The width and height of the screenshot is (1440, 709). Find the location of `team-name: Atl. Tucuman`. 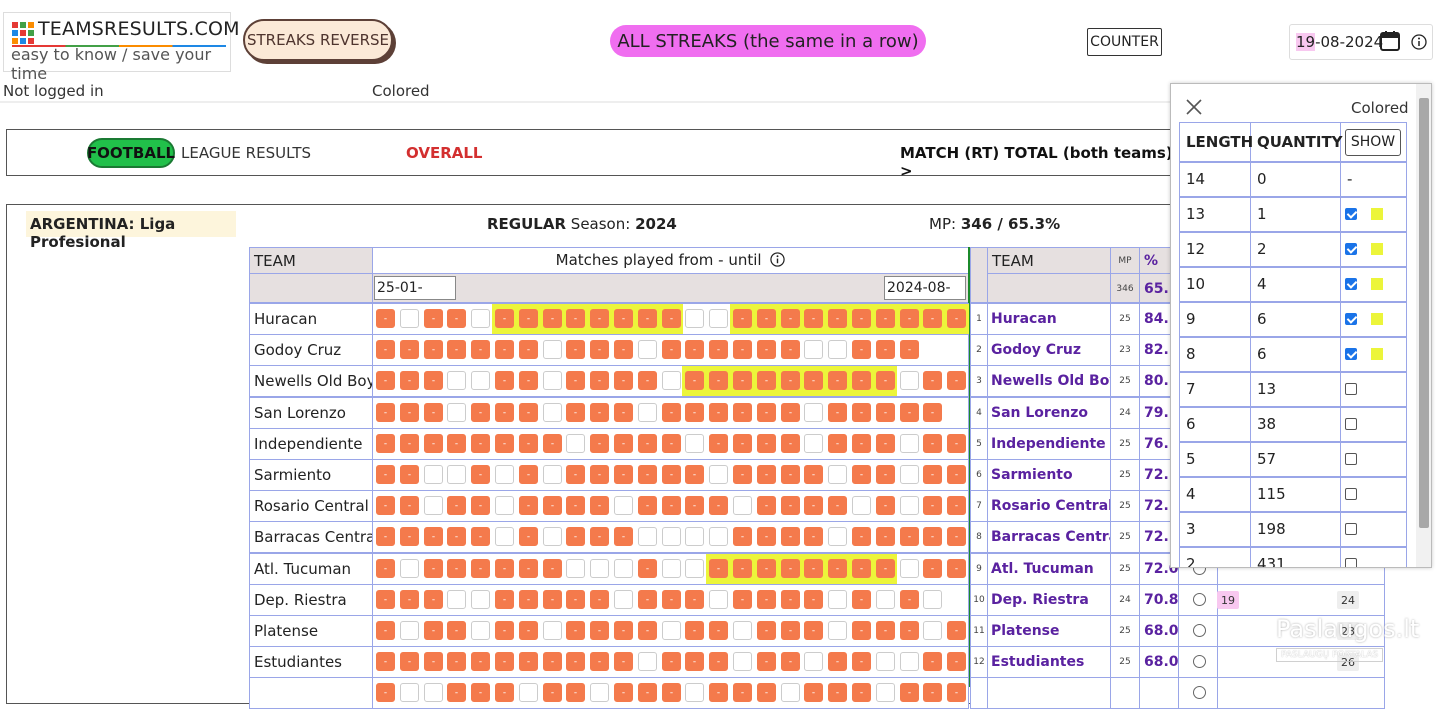

team-name: Atl. Tucuman is located at coordinates (311, 569).